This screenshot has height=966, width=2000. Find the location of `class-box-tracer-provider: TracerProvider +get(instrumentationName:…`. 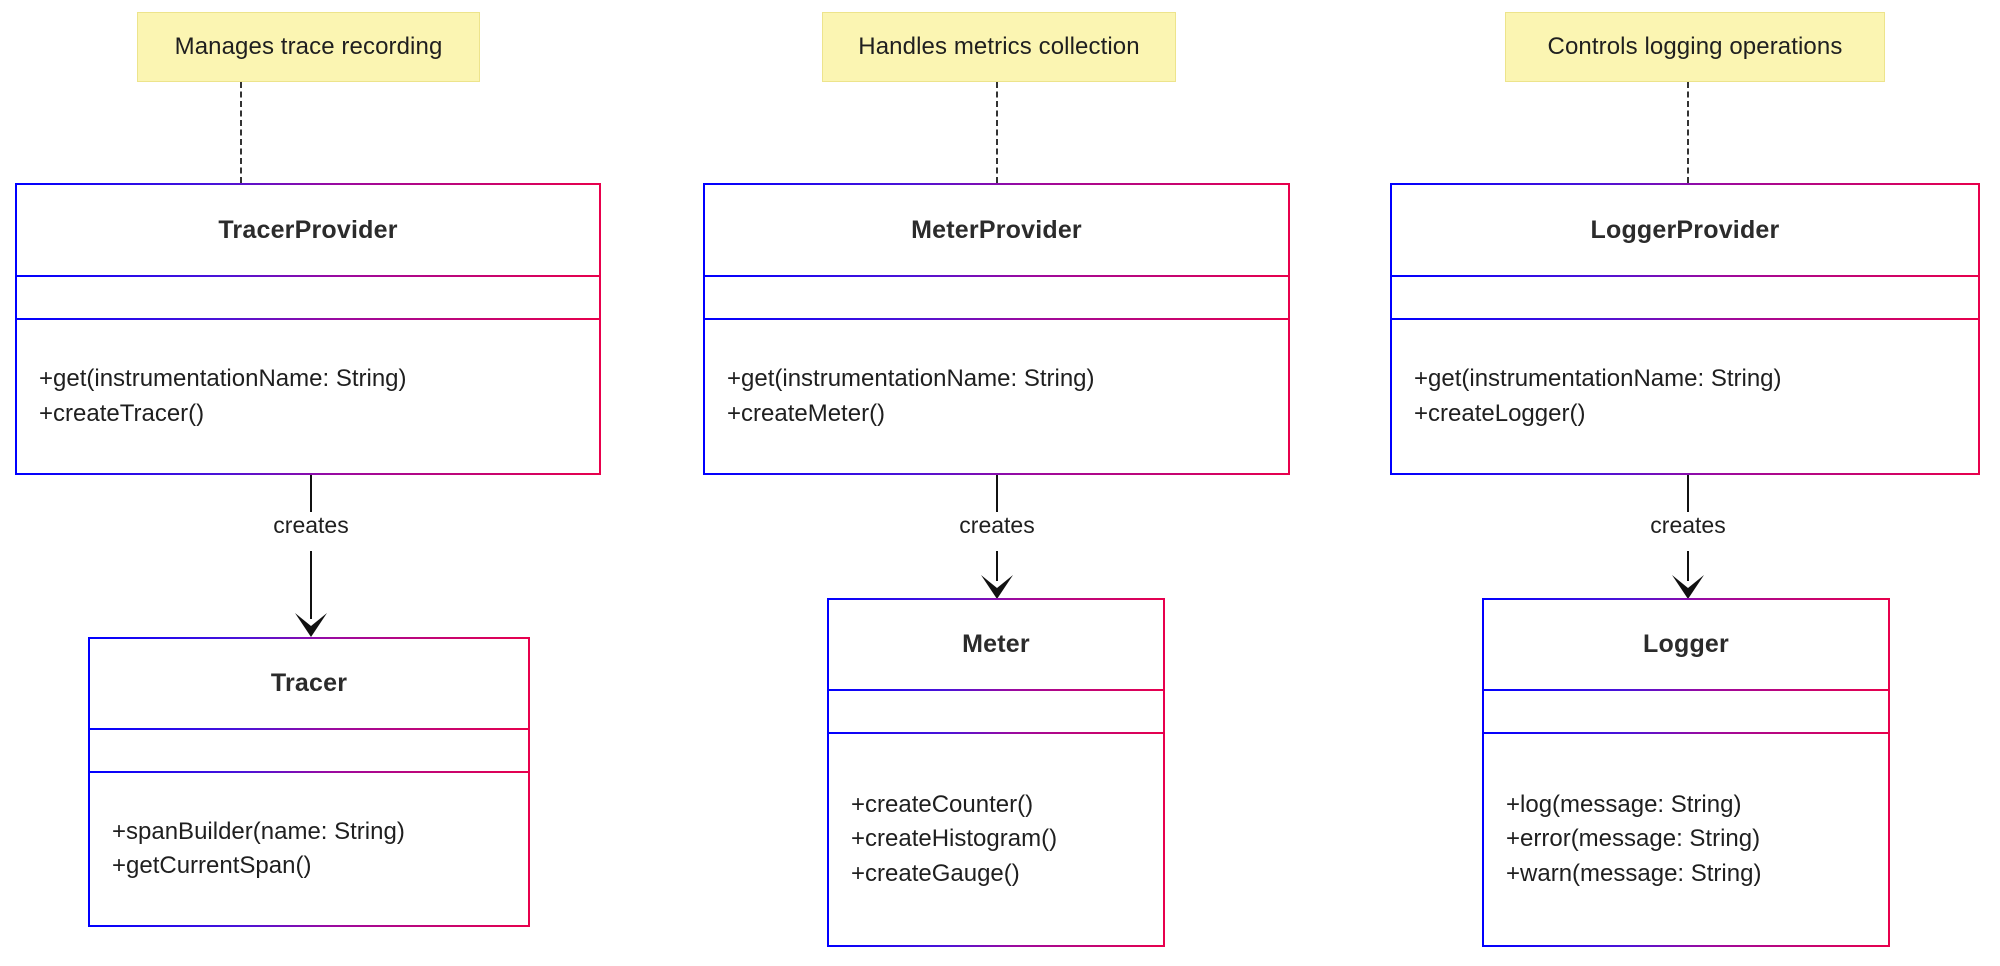

class-box-tracer-provider: TracerProvider +get(instrumentationName:… is located at coordinates (308, 329).